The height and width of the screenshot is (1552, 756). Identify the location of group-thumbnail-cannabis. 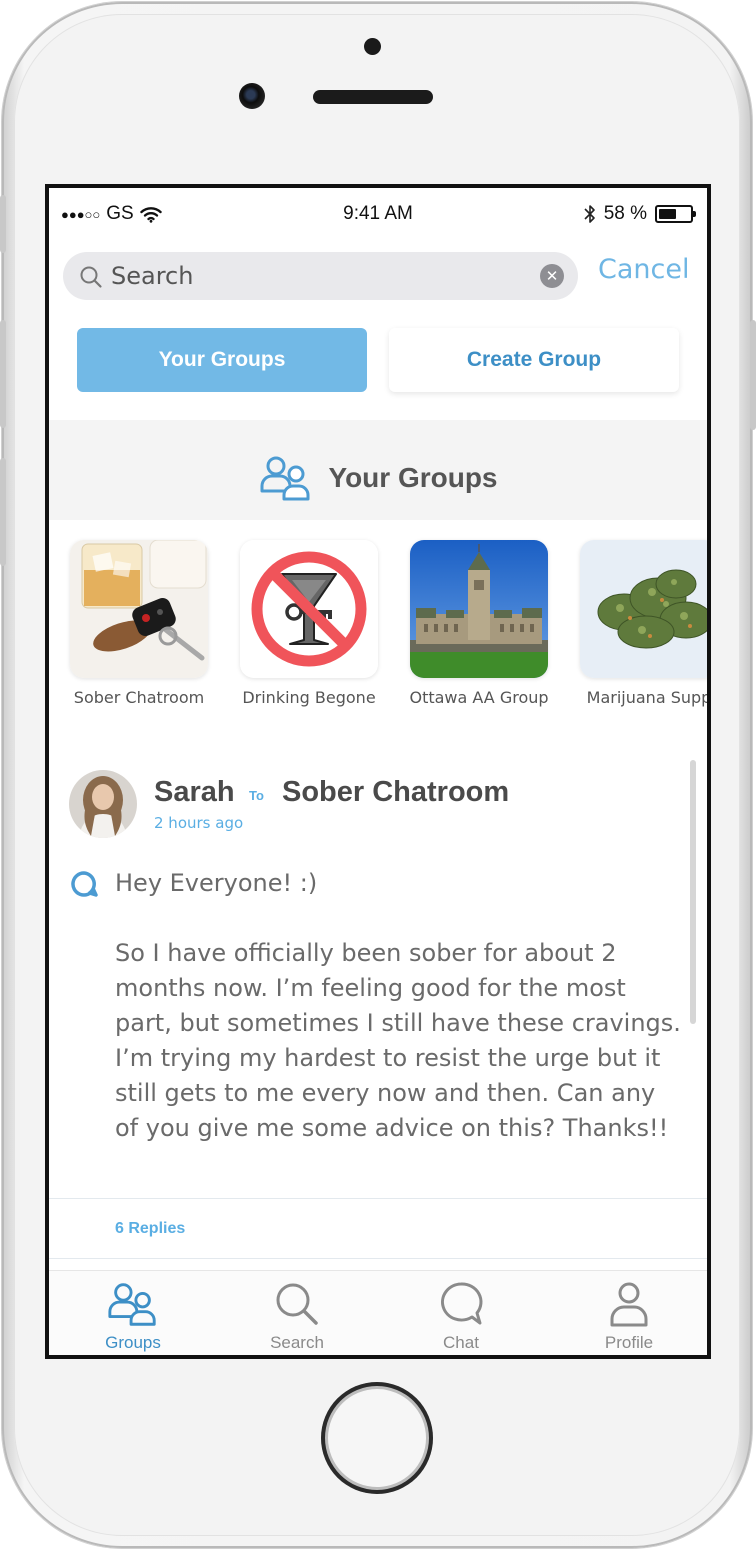
(643, 609).